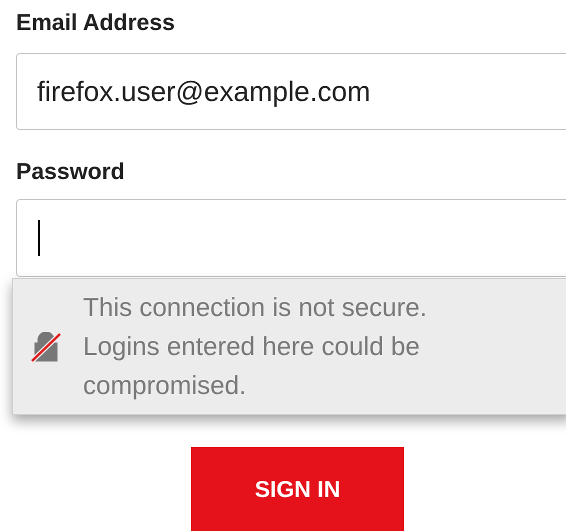 The width and height of the screenshot is (566, 531). What do you see at coordinates (291, 91) in the screenshot?
I see `email-field: firefox.user@example.com` at bounding box center [291, 91].